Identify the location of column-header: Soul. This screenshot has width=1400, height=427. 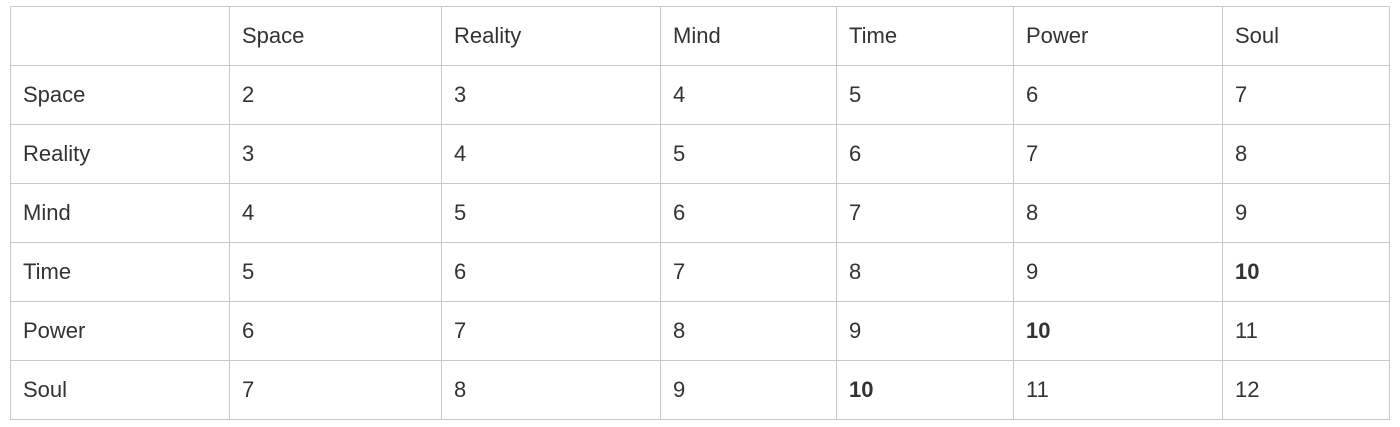
(1306, 36).